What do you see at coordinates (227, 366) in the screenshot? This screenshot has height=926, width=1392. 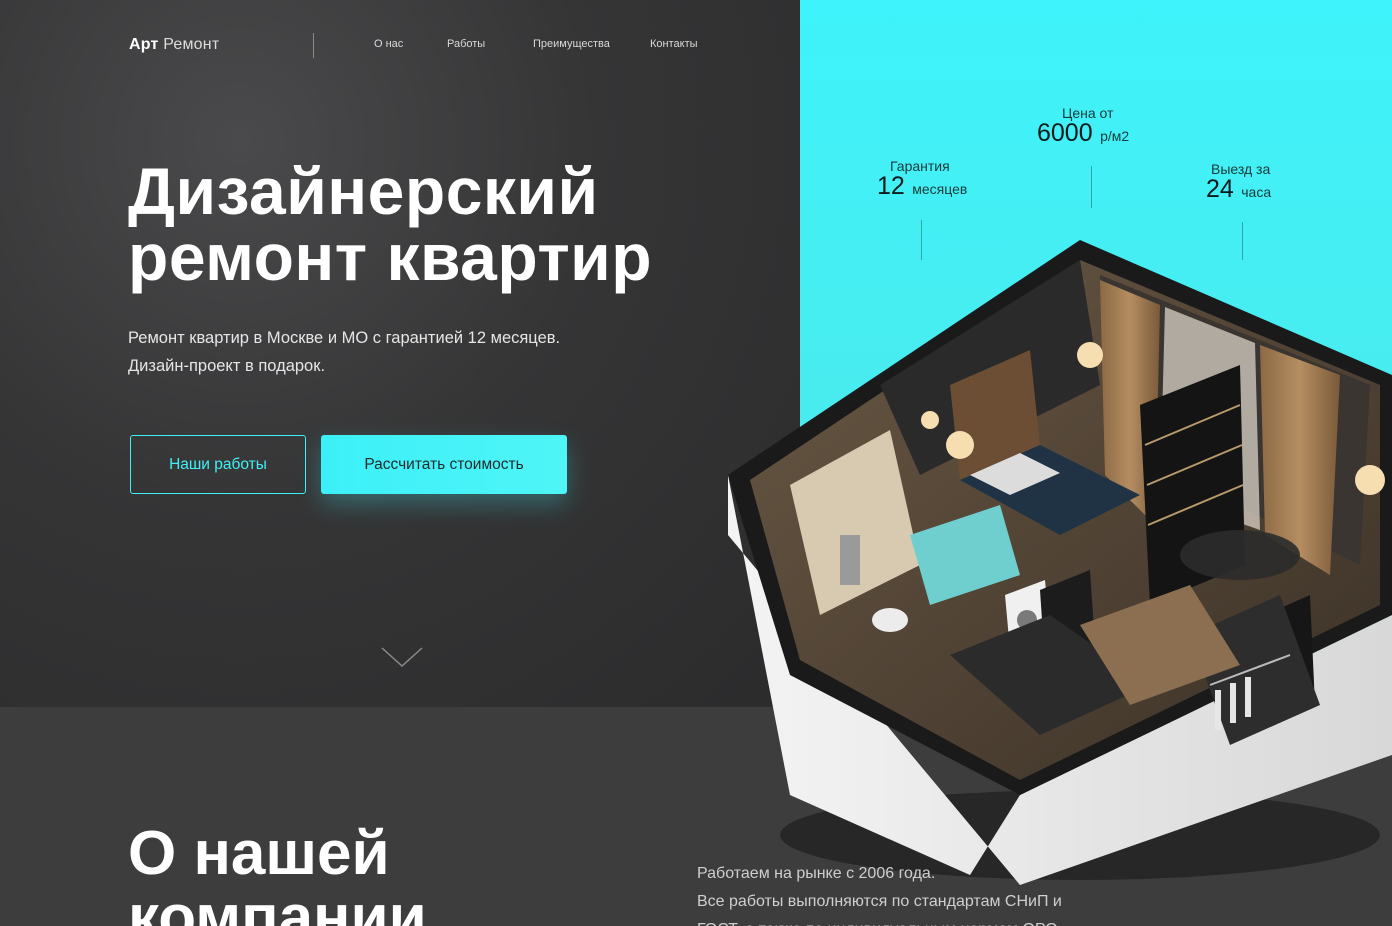 I see `hero-subtitle-line2: Дизайн-проект в подарок.` at bounding box center [227, 366].